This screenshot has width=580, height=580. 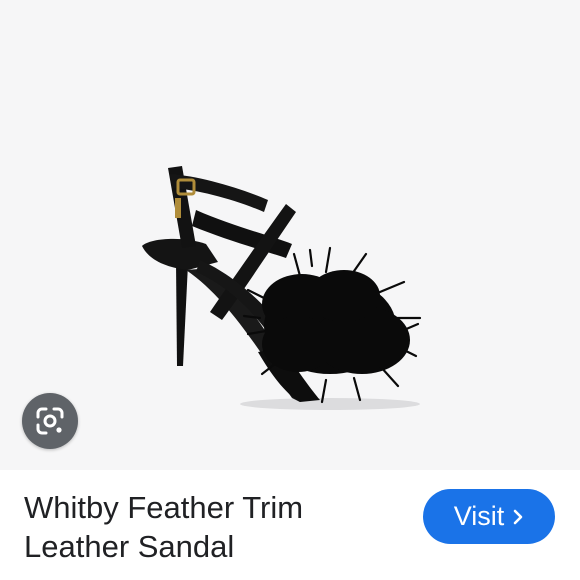 I want to click on visit-button-label: Visit, so click(x=479, y=516).